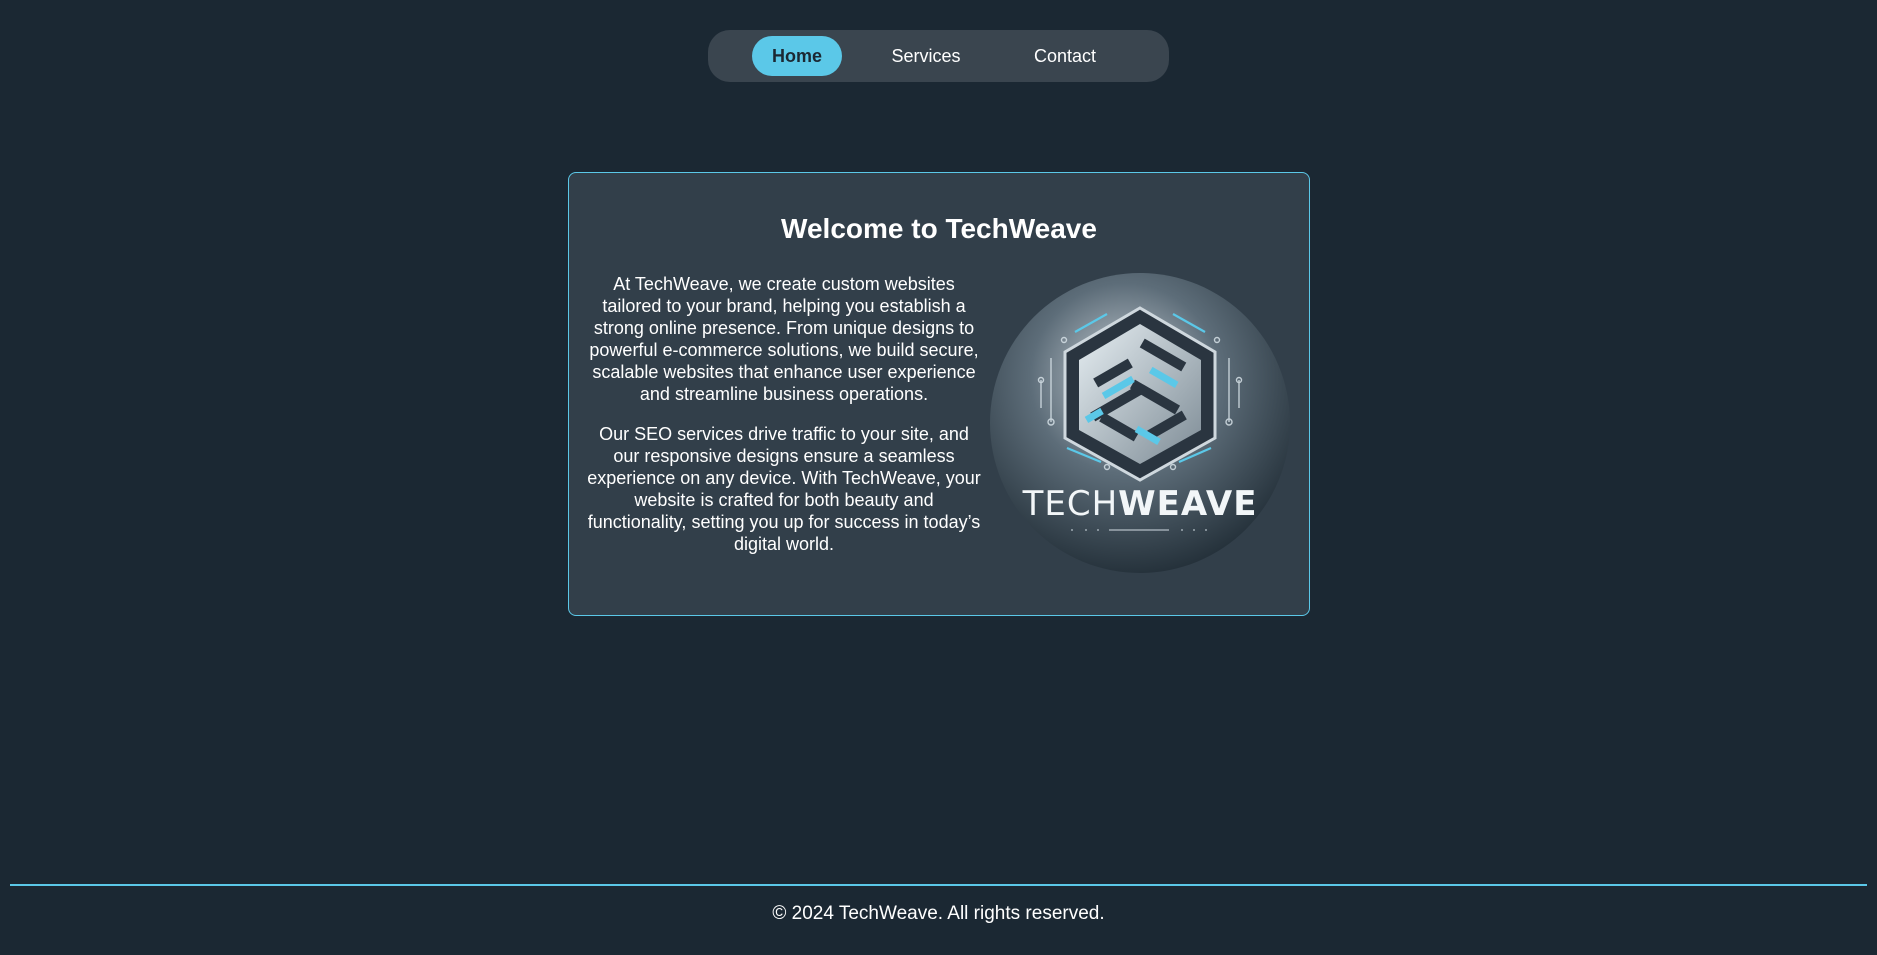 Image resolution: width=1877 pixels, height=955 pixels. I want to click on techweave-logo: TECHWEAVE, so click(1140, 423).